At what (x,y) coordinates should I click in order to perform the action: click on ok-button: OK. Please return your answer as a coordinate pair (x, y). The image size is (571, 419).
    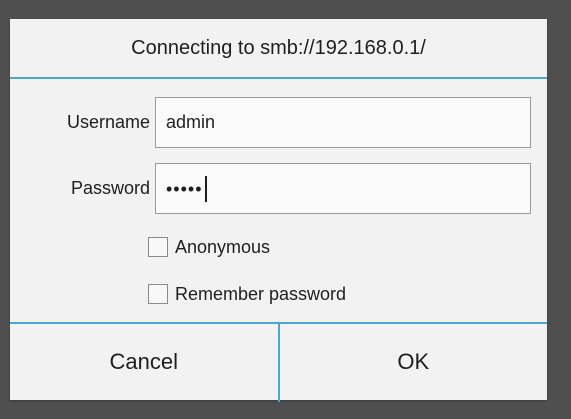
    Looking at the image, I should click on (414, 363).